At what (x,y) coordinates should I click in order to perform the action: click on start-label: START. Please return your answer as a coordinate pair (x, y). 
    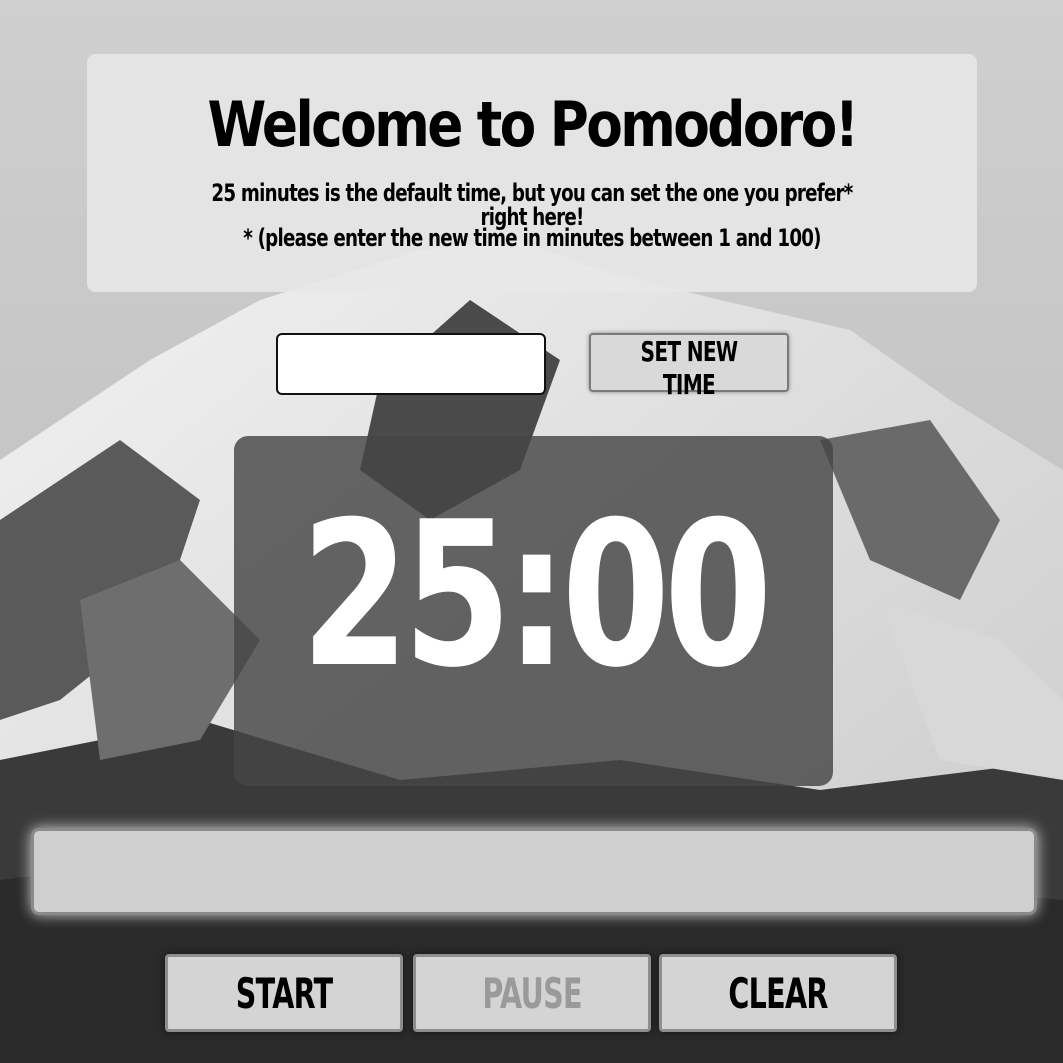
    Looking at the image, I should click on (284, 993).